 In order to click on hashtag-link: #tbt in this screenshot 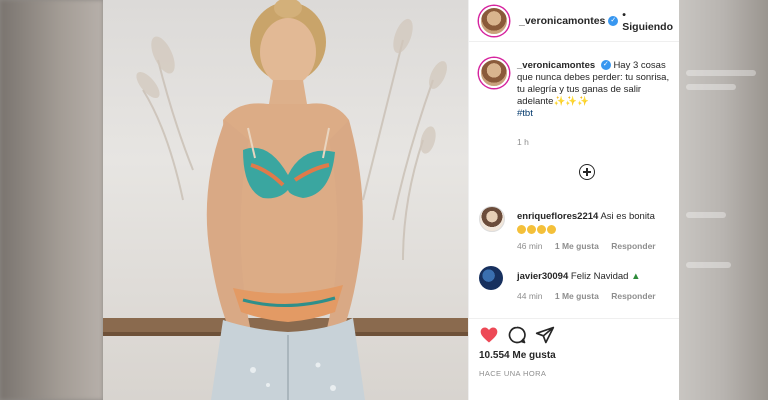, I will do `click(598, 114)`.